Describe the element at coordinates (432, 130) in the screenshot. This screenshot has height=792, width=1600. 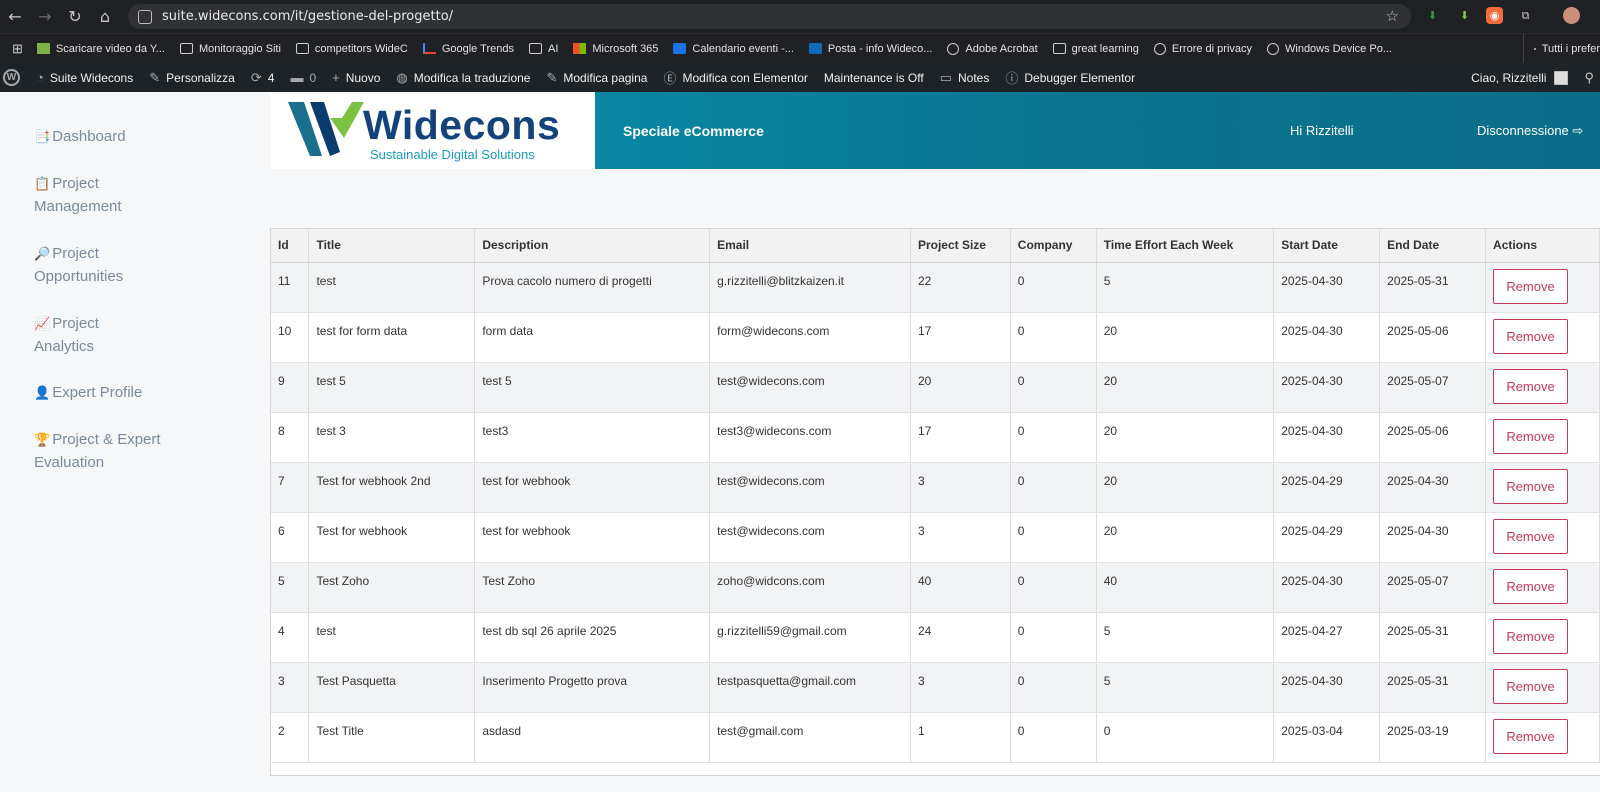
I see `widecons-logo: Widecons Sustainable Digital Solutions` at that location.